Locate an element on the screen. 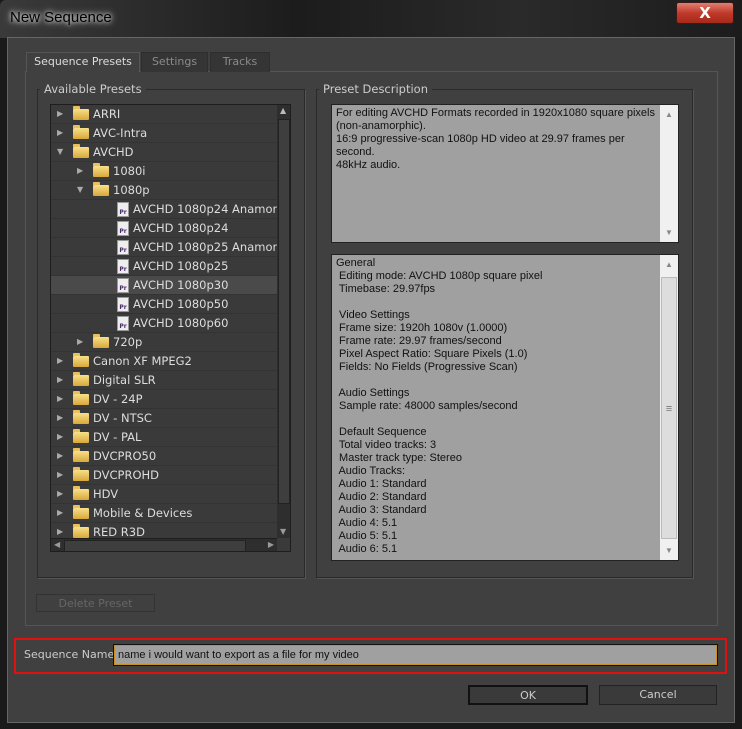 This screenshot has width=742, height=729. tree-row: ▶ AVC-Intra is located at coordinates (164, 133).